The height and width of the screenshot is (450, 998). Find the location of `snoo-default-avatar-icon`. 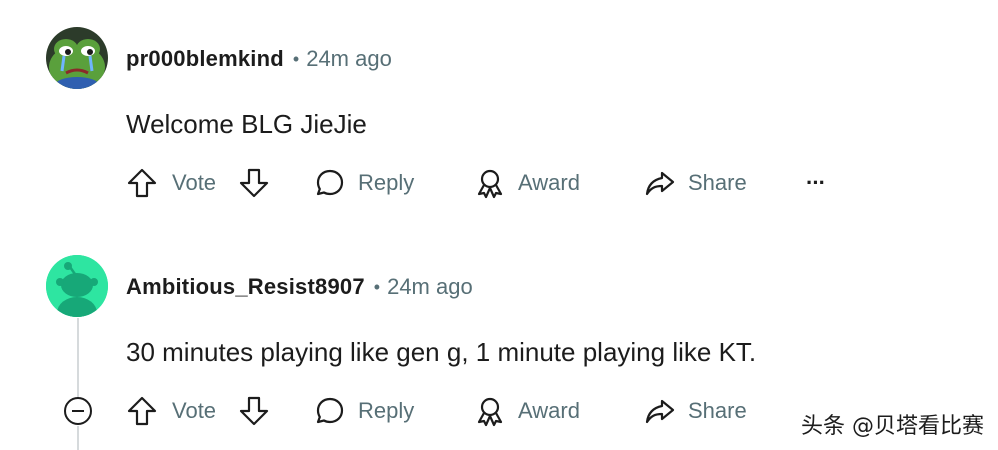

snoo-default-avatar-icon is located at coordinates (77, 286).